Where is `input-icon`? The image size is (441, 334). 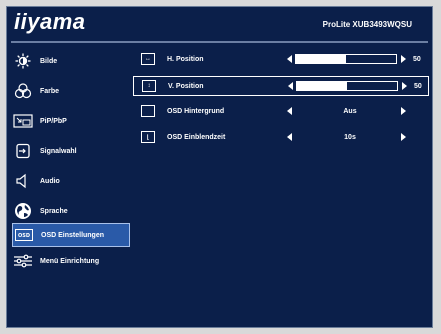
input-icon is located at coordinates (23, 151).